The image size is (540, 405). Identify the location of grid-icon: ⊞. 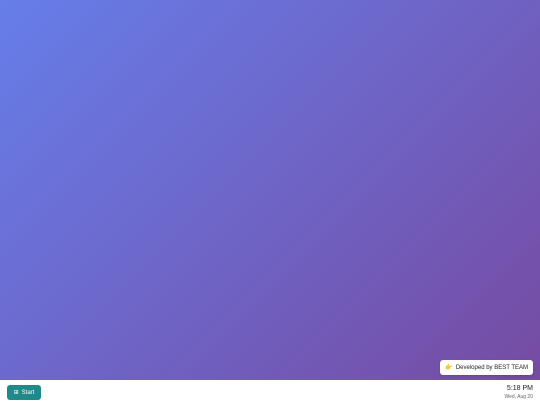
(16, 392).